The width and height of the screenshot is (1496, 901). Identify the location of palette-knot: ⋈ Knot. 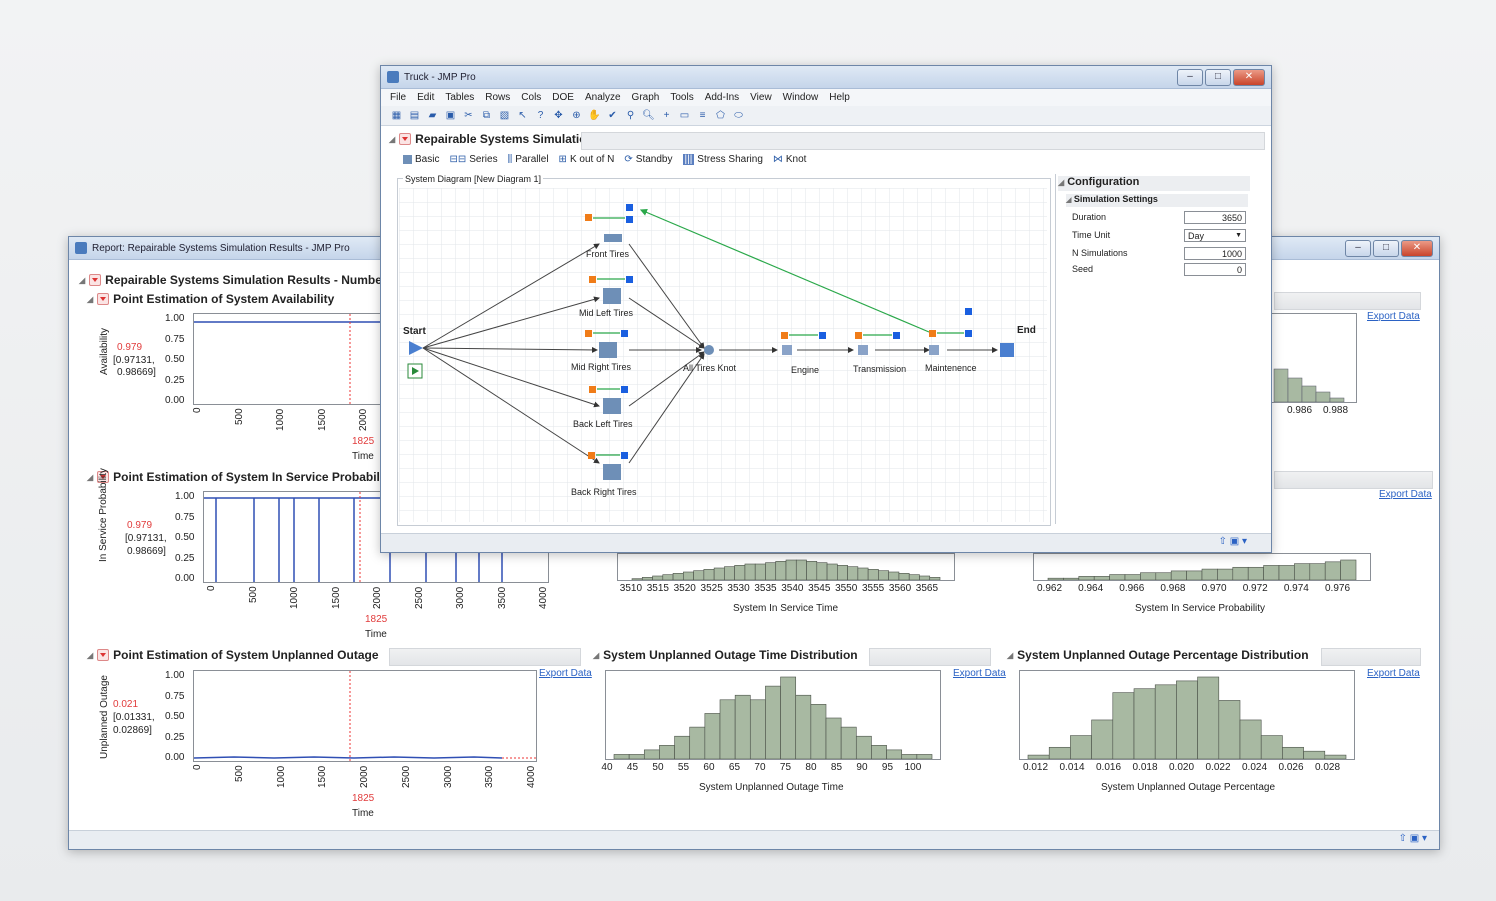
(790, 159).